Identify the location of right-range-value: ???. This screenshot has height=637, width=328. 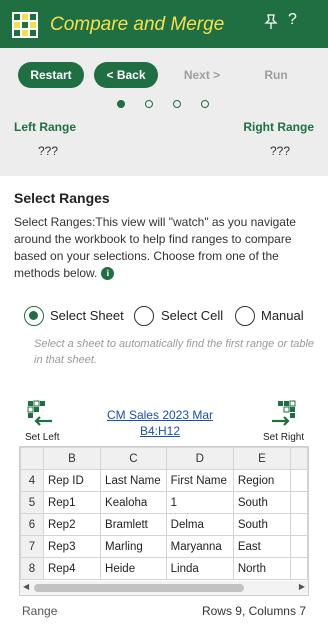
(280, 151).